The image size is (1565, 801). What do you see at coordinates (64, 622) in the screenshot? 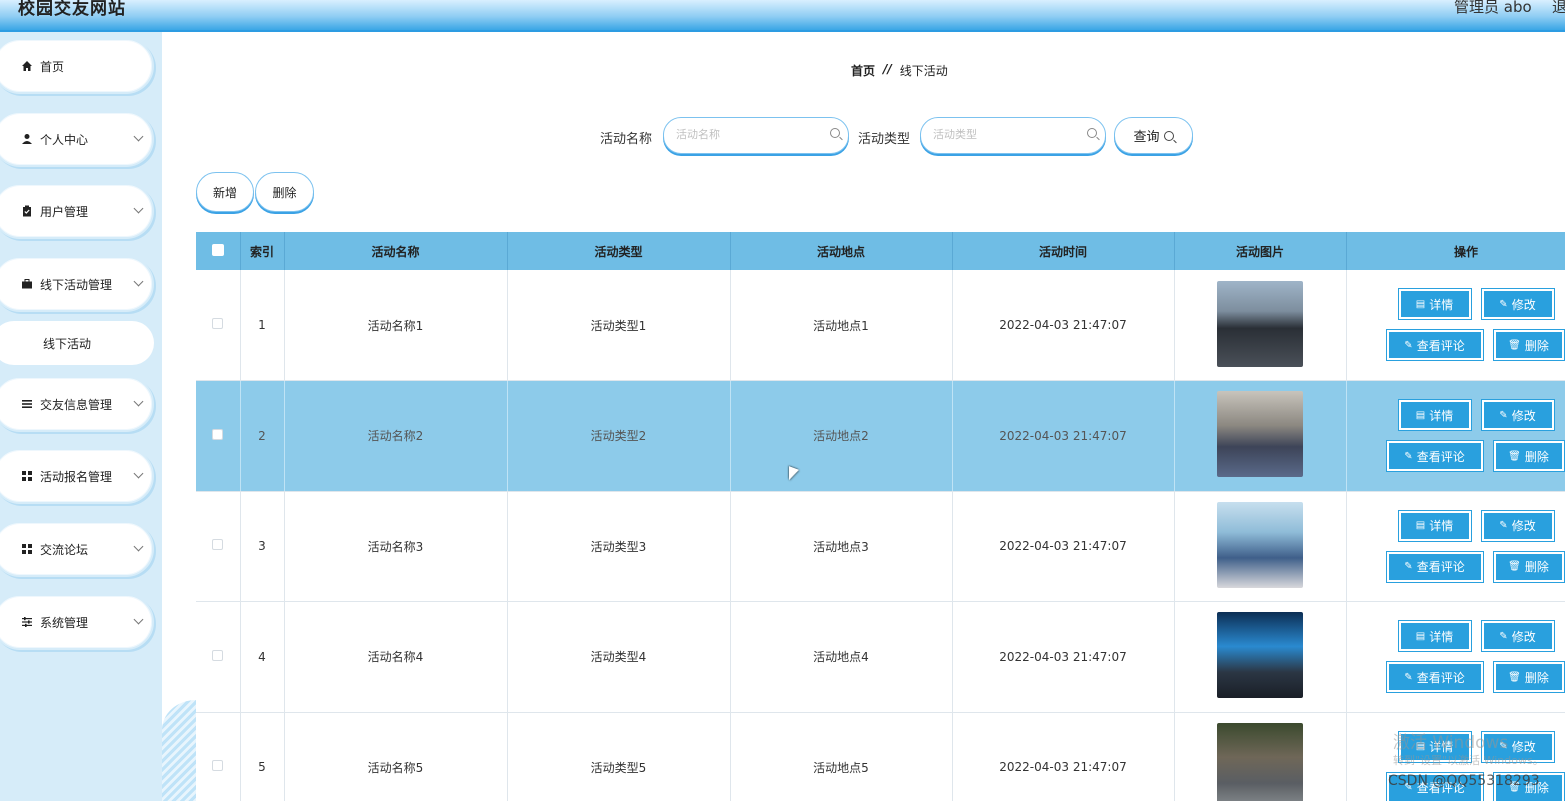
I see `sidebar-item-label: 系统管理` at bounding box center [64, 622].